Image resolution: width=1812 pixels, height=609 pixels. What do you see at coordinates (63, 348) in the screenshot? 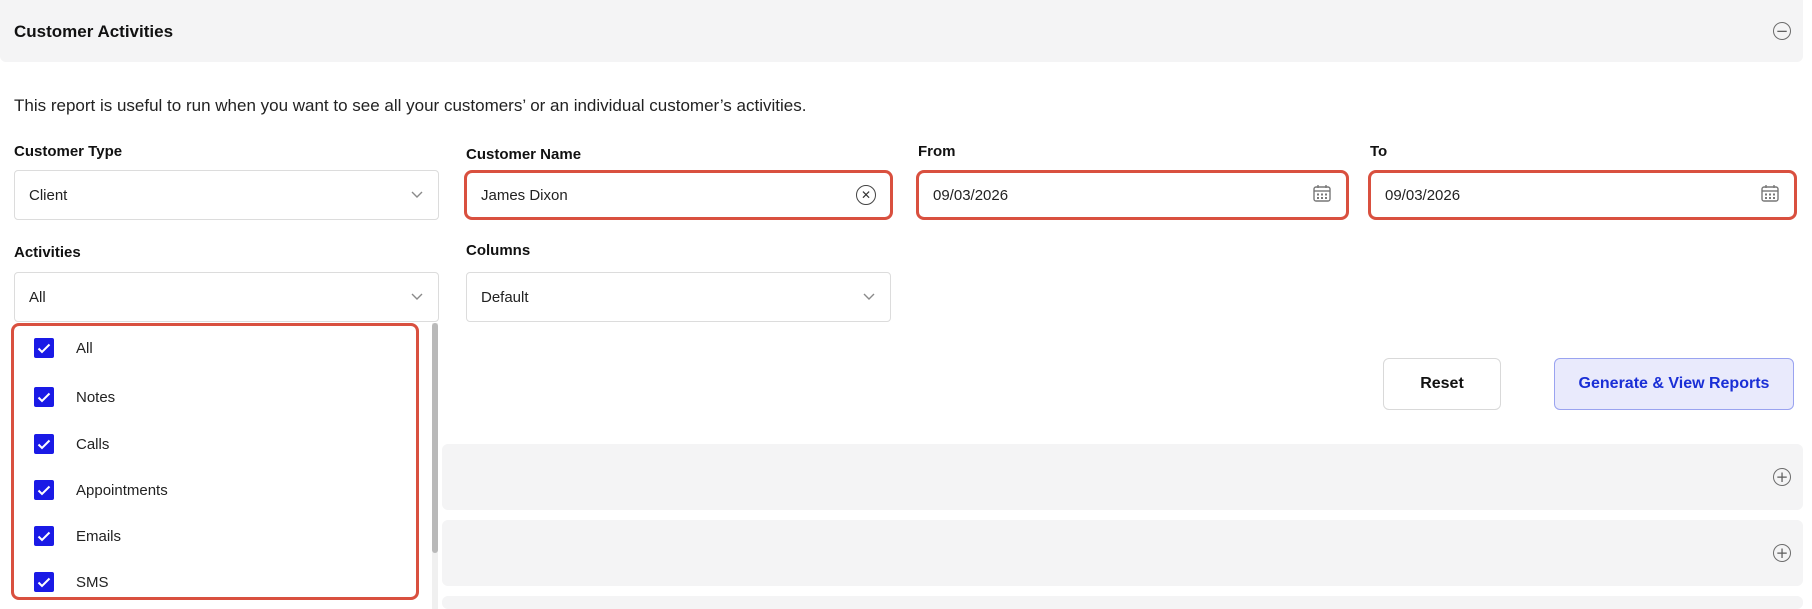
I see `activity-option-all: All` at bounding box center [63, 348].